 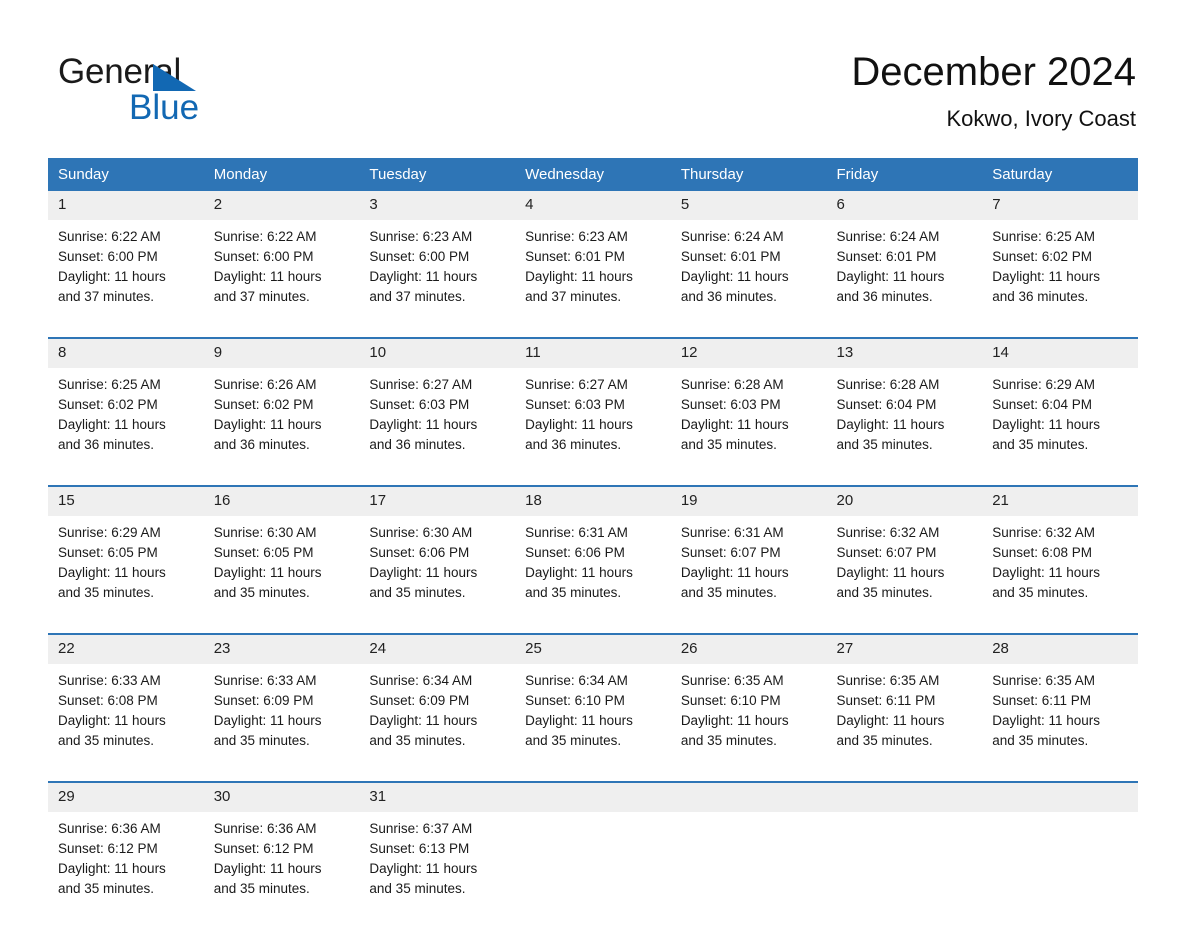 What do you see at coordinates (1060, 500) in the screenshot?
I see `day-number: 21` at bounding box center [1060, 500].